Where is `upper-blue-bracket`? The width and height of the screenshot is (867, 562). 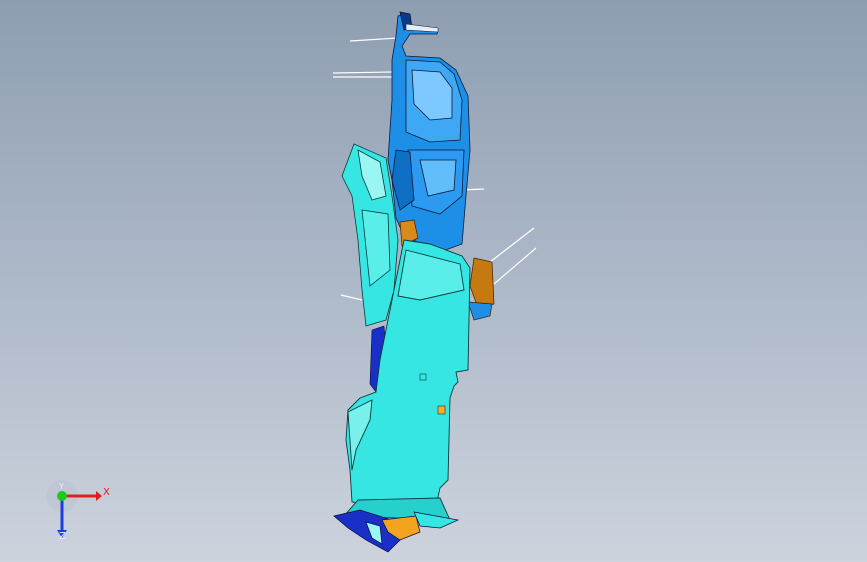
upper-blue-bracket is located at coordinates (429, 132).